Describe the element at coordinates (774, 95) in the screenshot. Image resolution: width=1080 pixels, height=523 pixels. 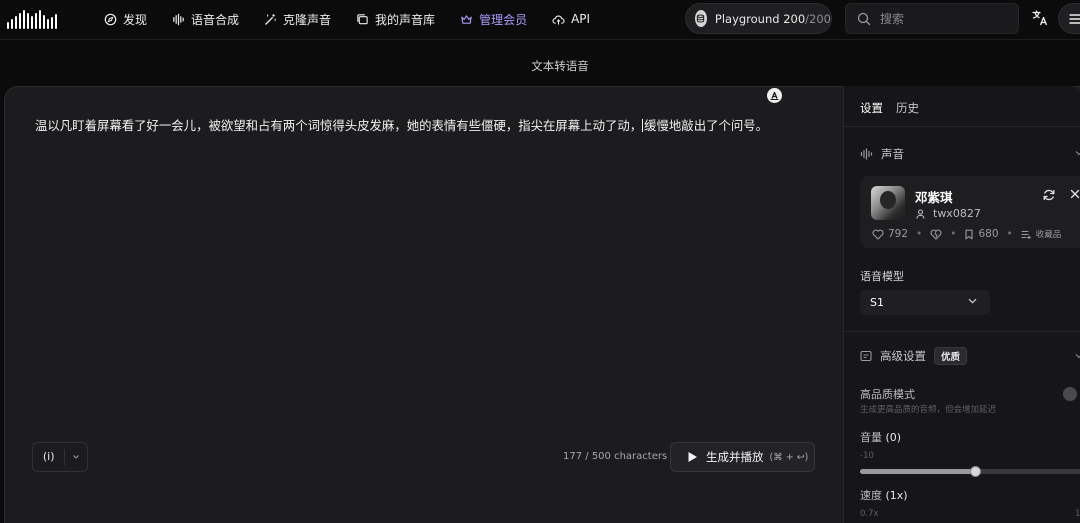
I see `editor-assistant-icon` at that location.